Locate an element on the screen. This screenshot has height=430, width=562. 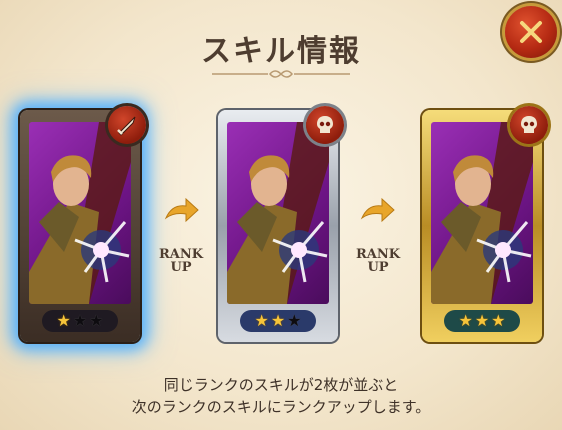
sword-icon is located at coordinates (127, 125).